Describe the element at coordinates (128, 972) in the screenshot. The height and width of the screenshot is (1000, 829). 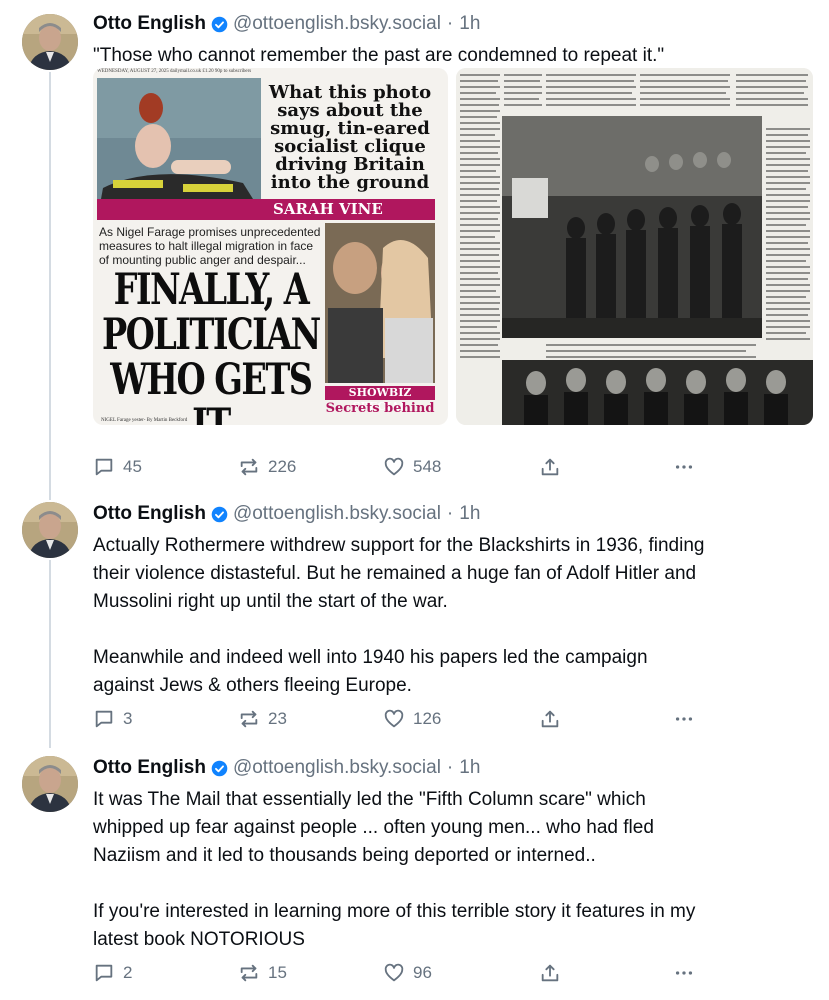
I see `reply-count: 2` at that location.